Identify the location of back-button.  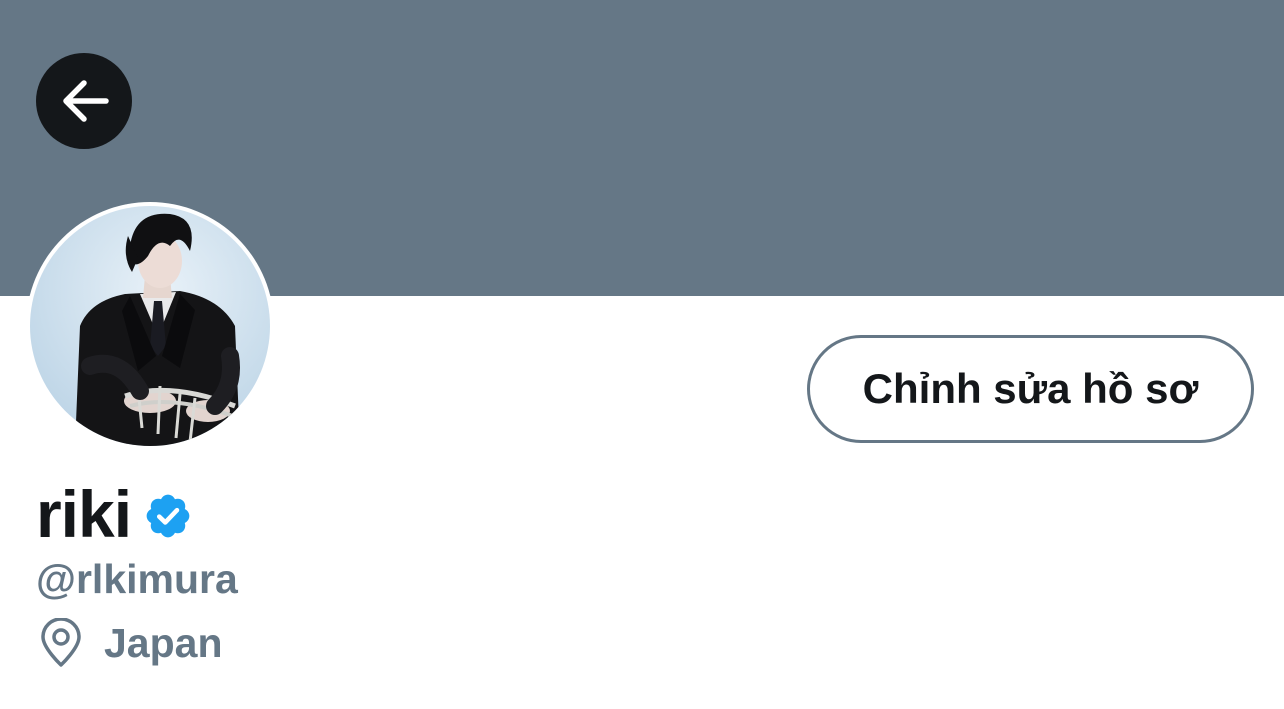
(84, 101).